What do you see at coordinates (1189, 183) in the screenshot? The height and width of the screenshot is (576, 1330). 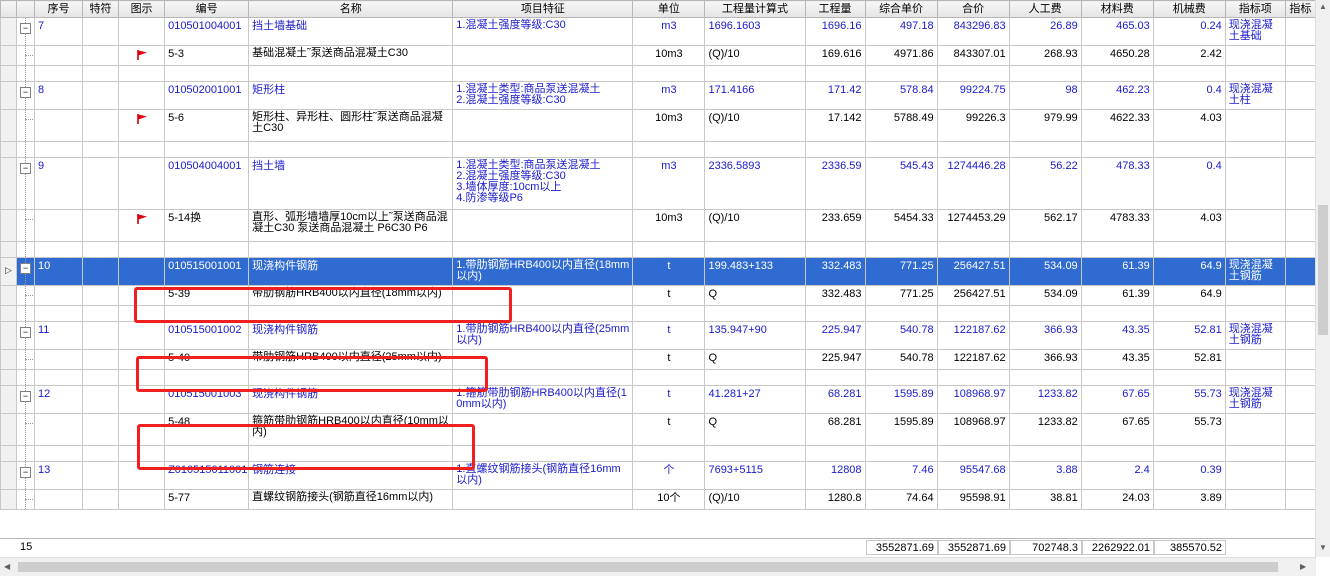 I see `machine-cell: 0.4` at bounding box center [1189, 183].